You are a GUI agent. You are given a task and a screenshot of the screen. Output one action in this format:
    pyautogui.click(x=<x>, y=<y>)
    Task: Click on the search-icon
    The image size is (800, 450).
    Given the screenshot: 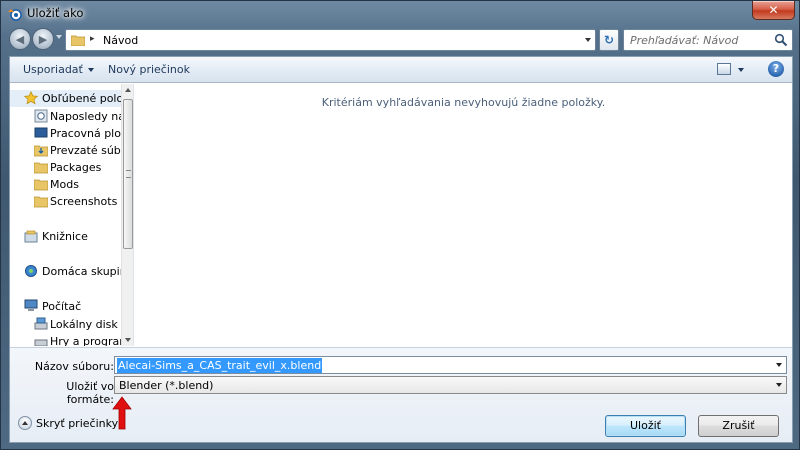 What is the action you would take?
    pyautogui.click(x=781, y=40)
    